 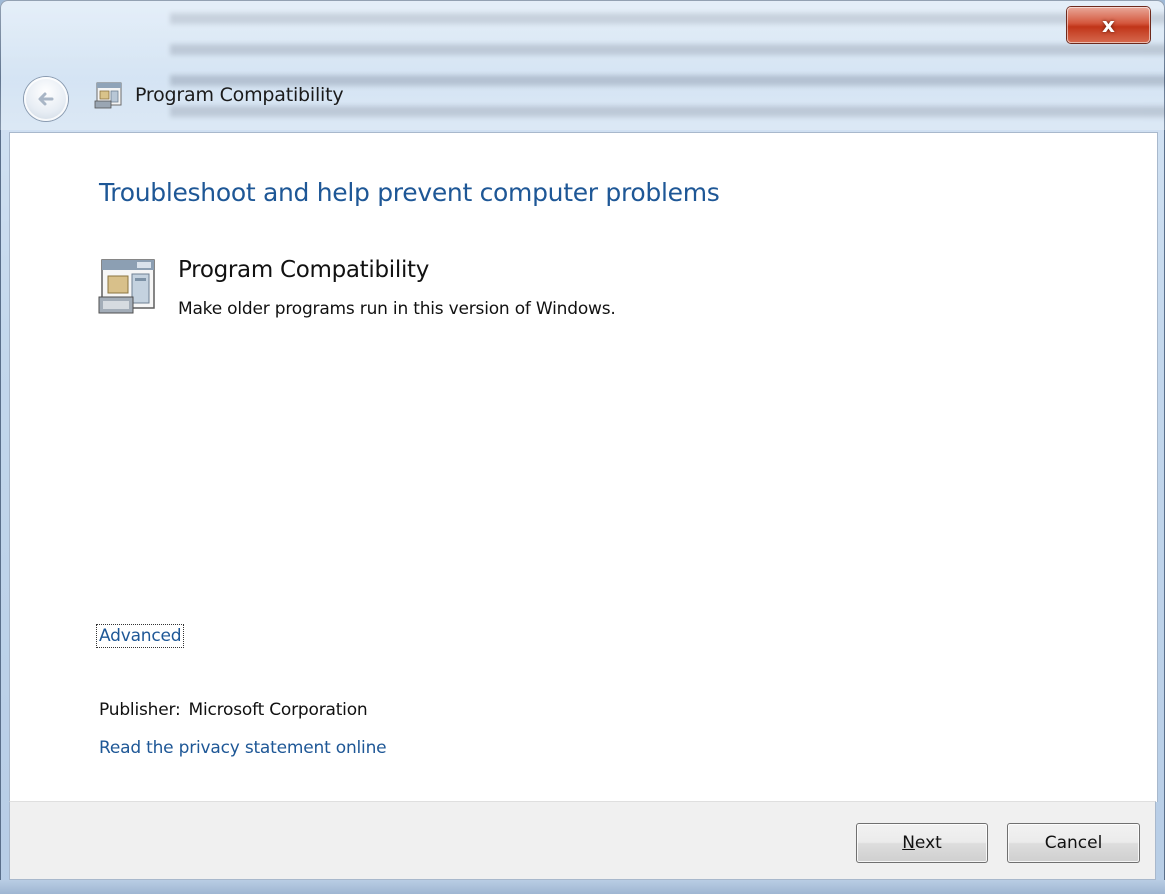 I want to click on back-button, so click(x=46, y=99).